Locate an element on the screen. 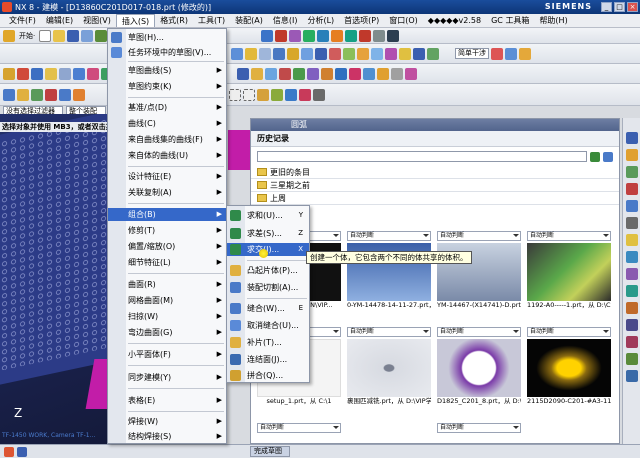 The height and width of the screenshot is (458, 640). nsided-icon is located at coordinates (271, 73).